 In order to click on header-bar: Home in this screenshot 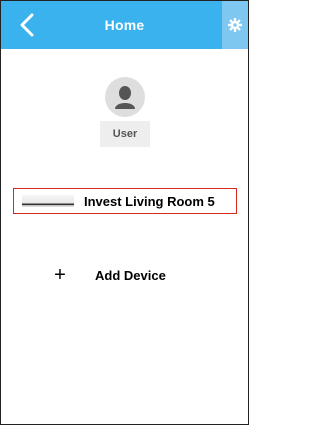, I will do `click(124, 25)`.